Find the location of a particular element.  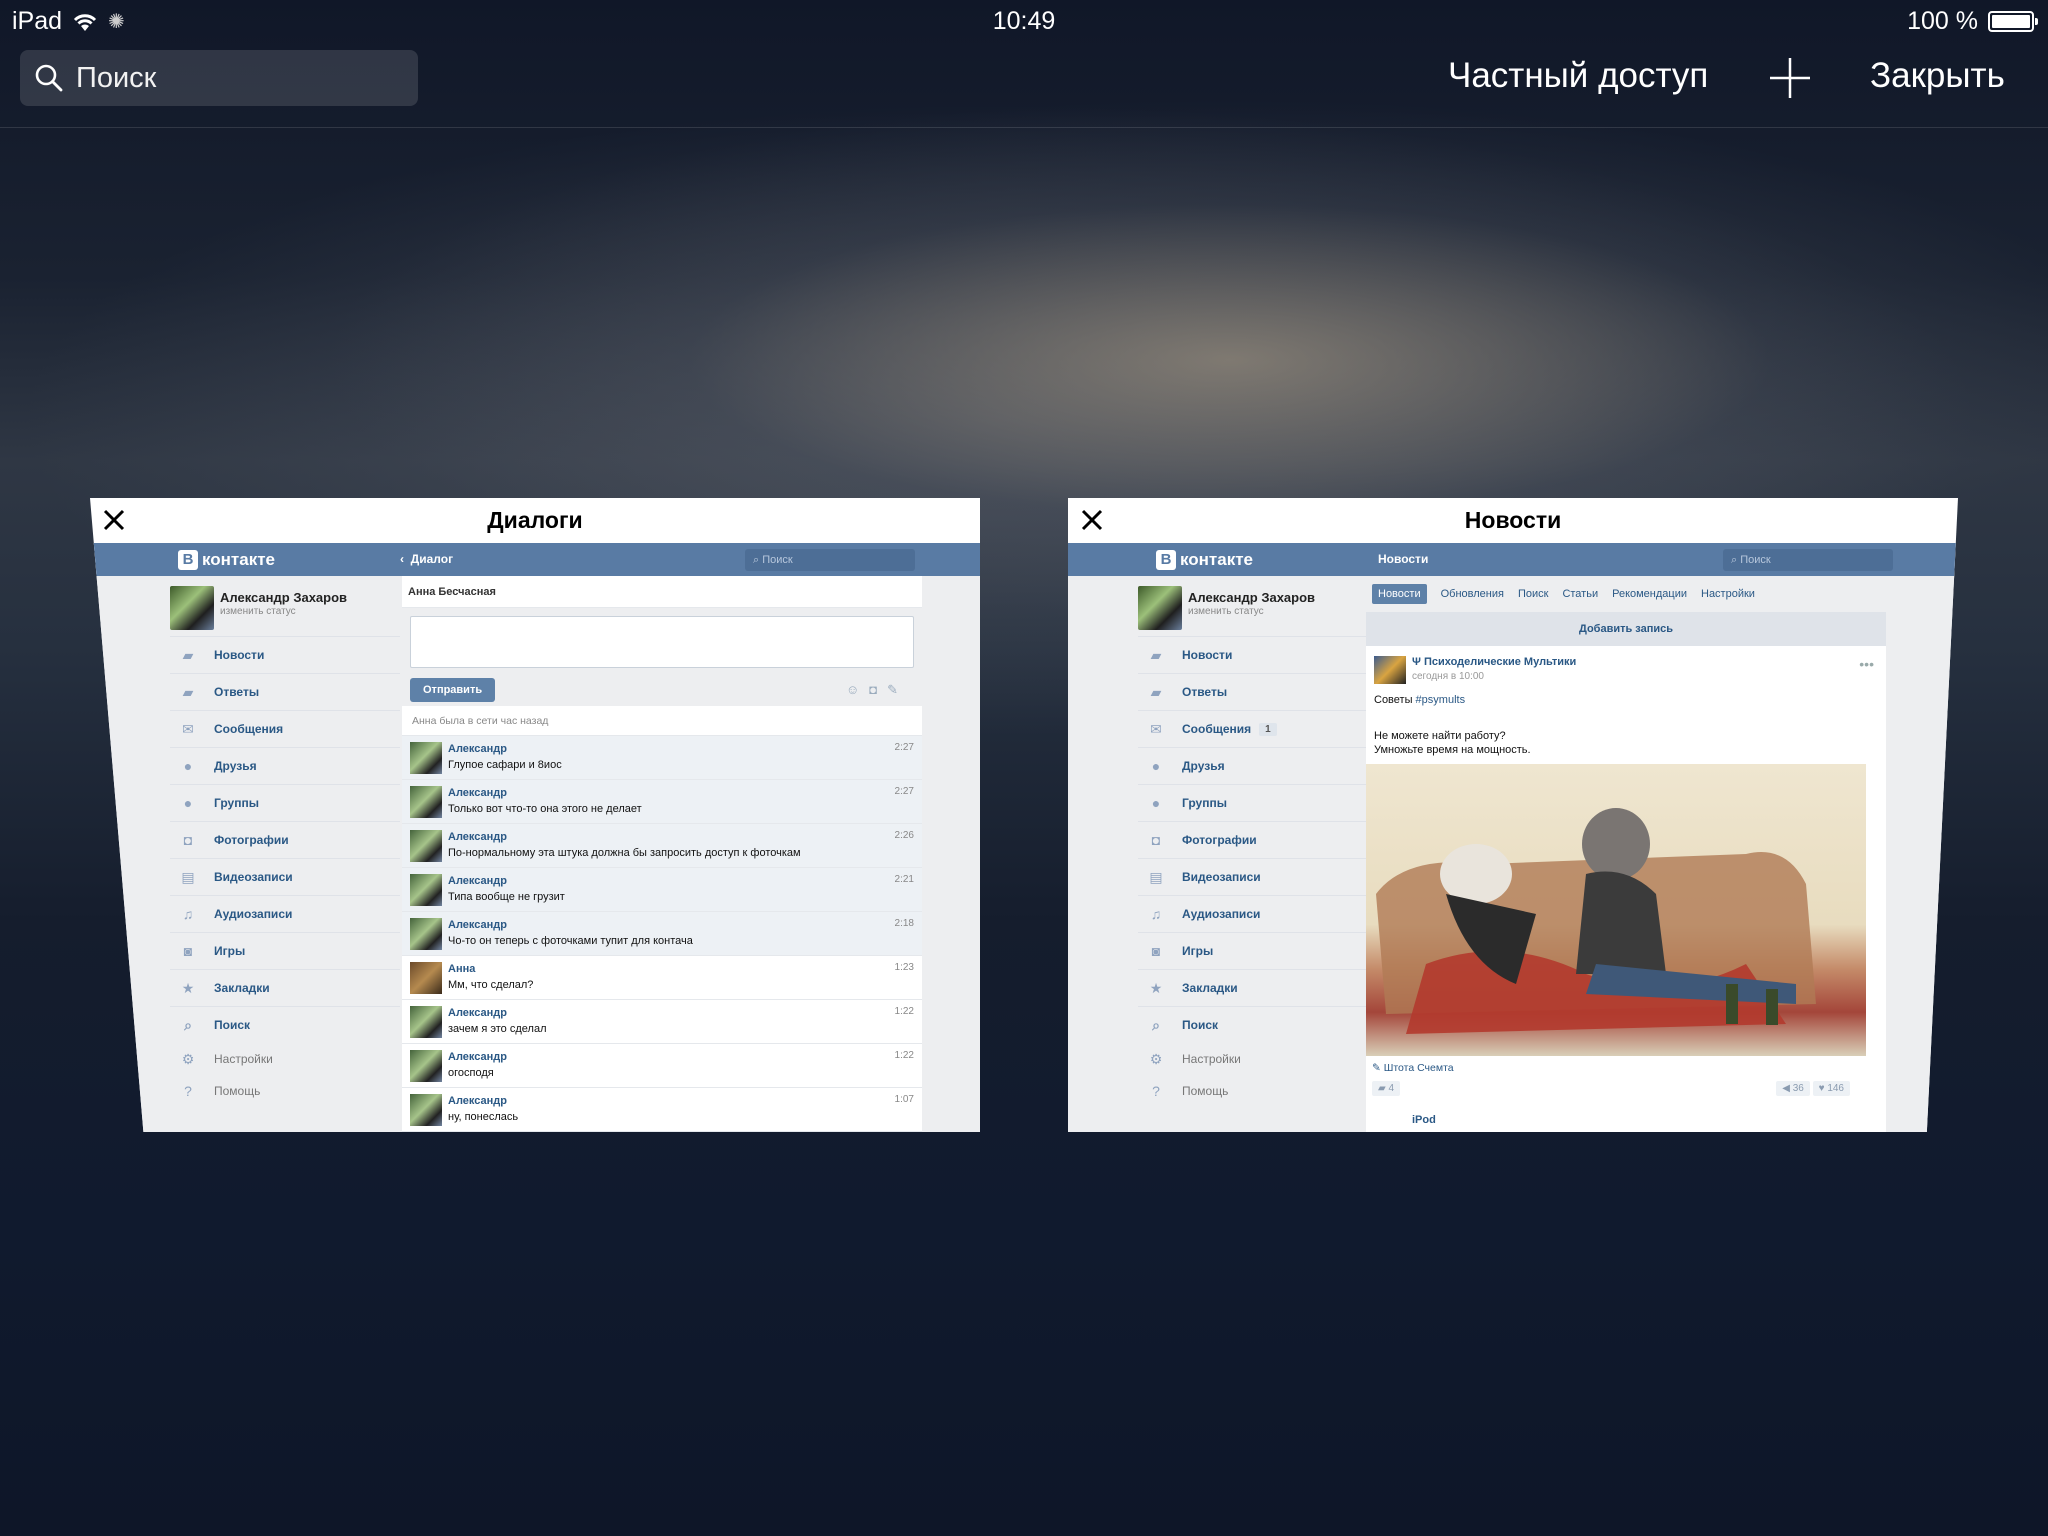

vk-menu-label: Игры is located at coordinates (230, 951).